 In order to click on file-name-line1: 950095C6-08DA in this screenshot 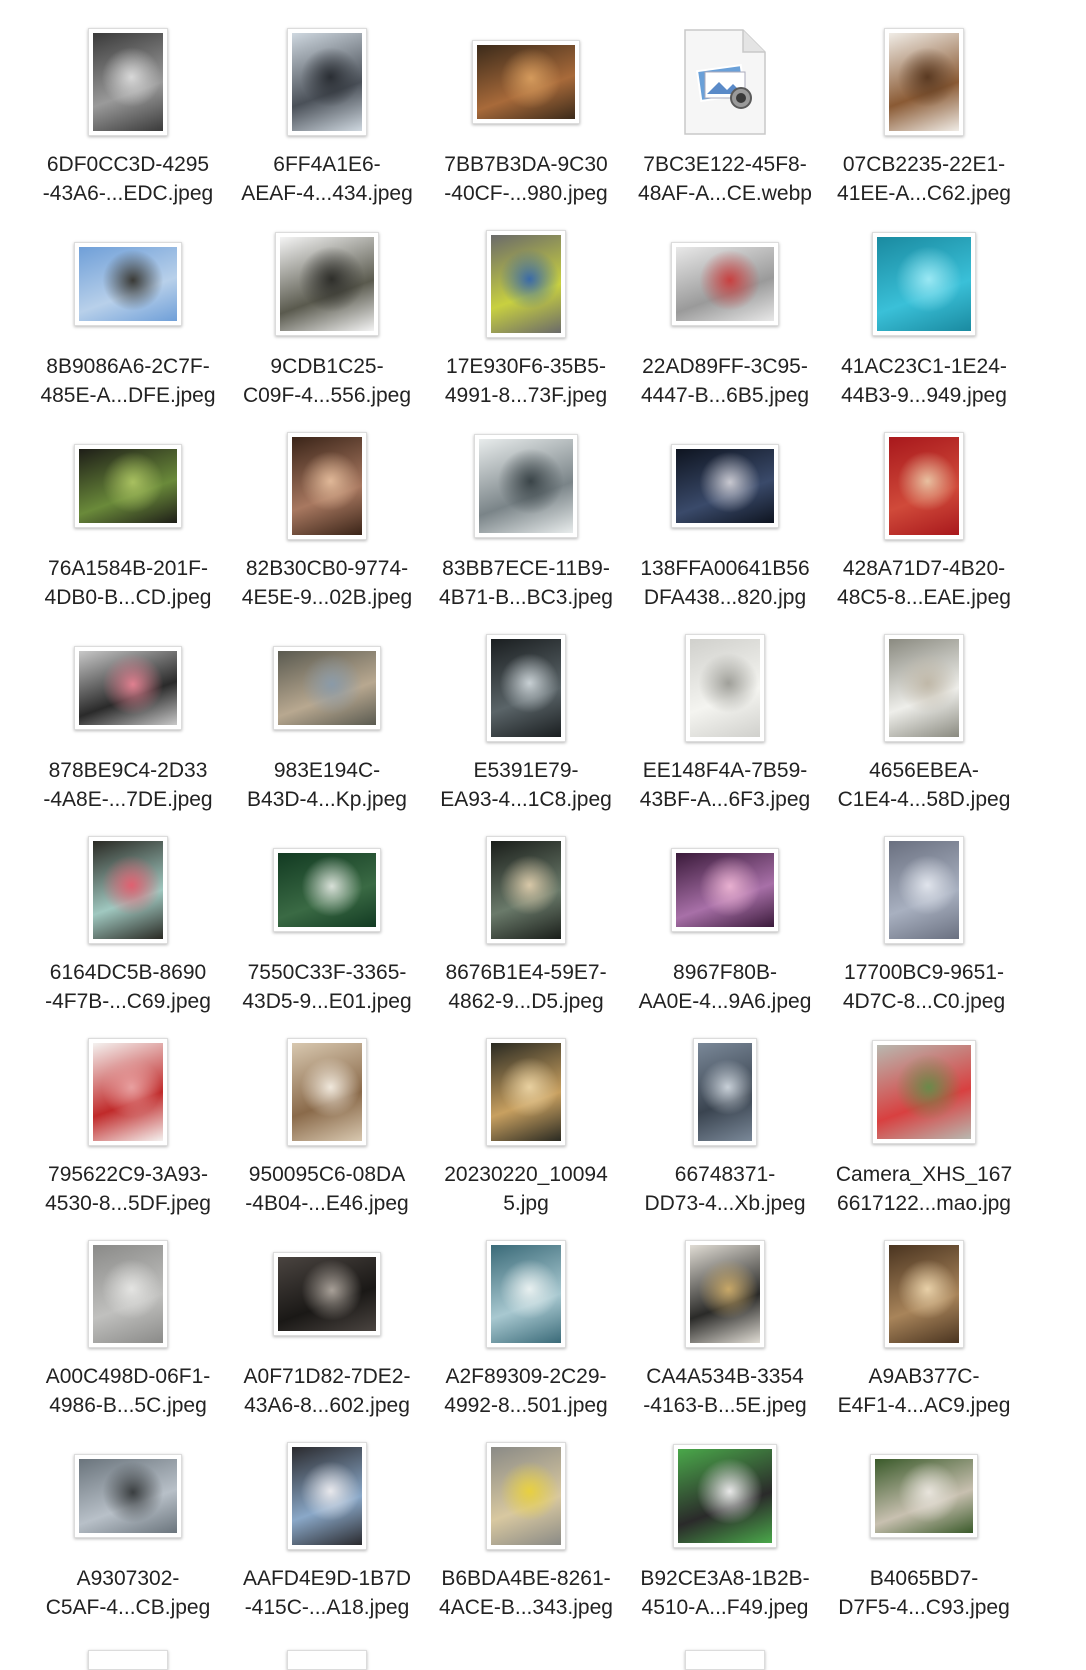, I will do `click(327, 1174)`.